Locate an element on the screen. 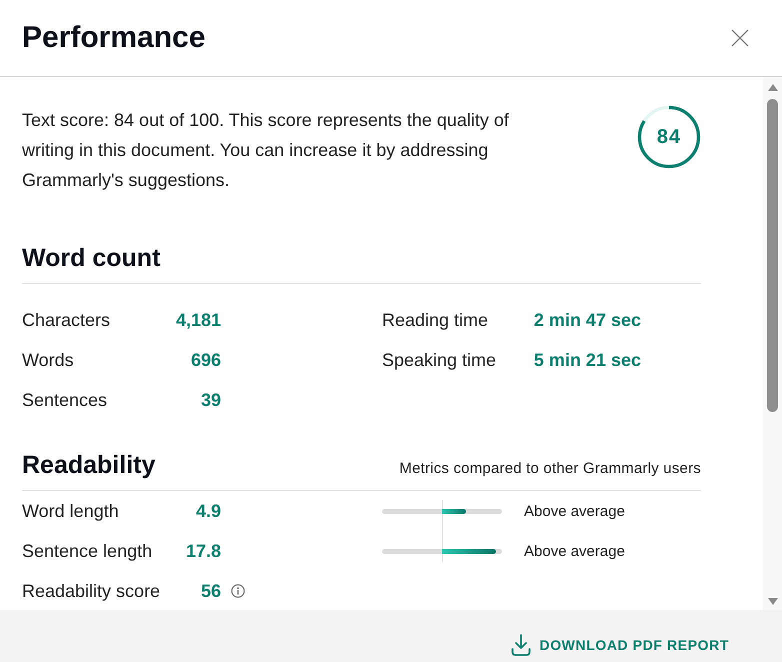 Image resolution: width=782 pixels, height=662 pixels. stat-value: 4,181 is located at coordinates (198, 320).